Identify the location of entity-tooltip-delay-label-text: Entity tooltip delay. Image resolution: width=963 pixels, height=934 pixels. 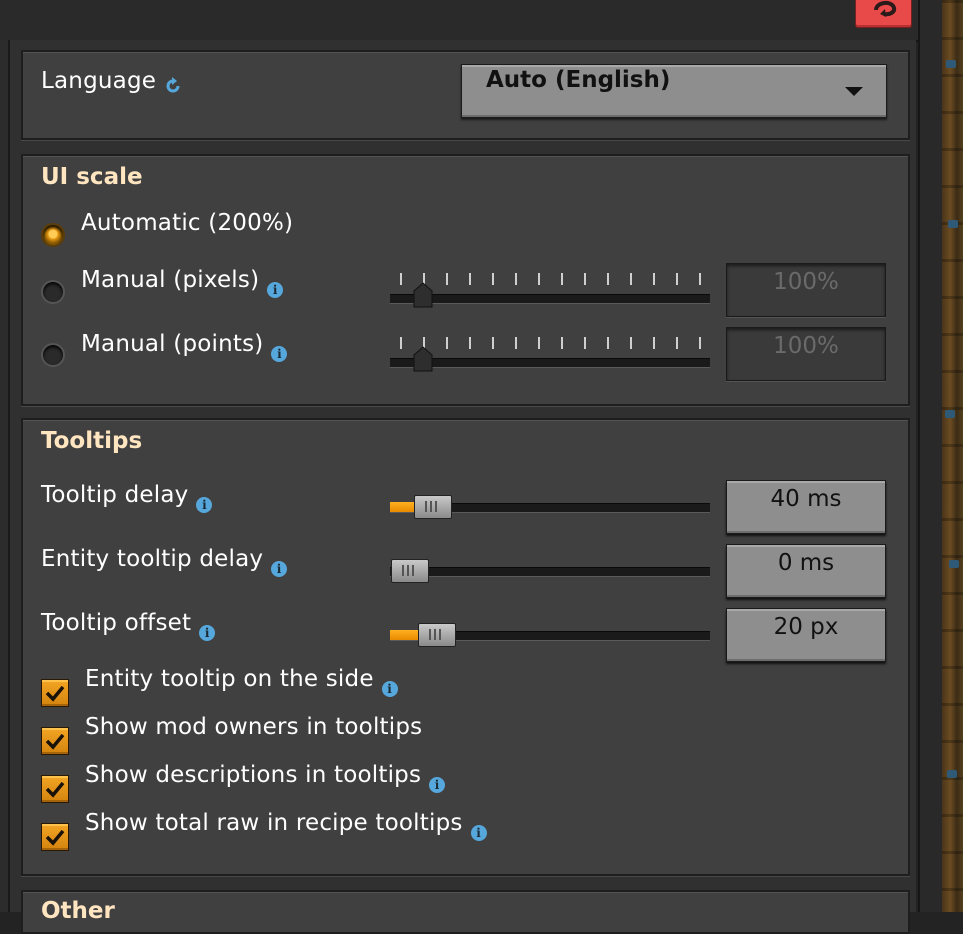
(152, 559).